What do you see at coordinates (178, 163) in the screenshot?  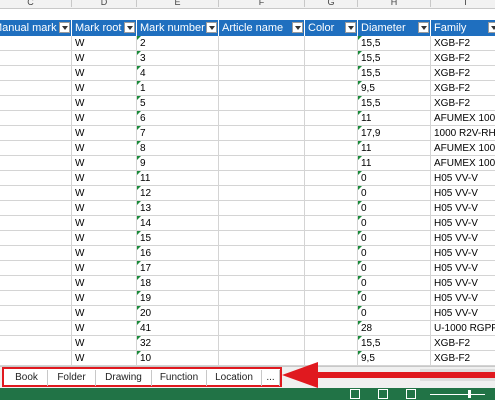 I see `cell-number: 9` at bounding box center [178, 163].